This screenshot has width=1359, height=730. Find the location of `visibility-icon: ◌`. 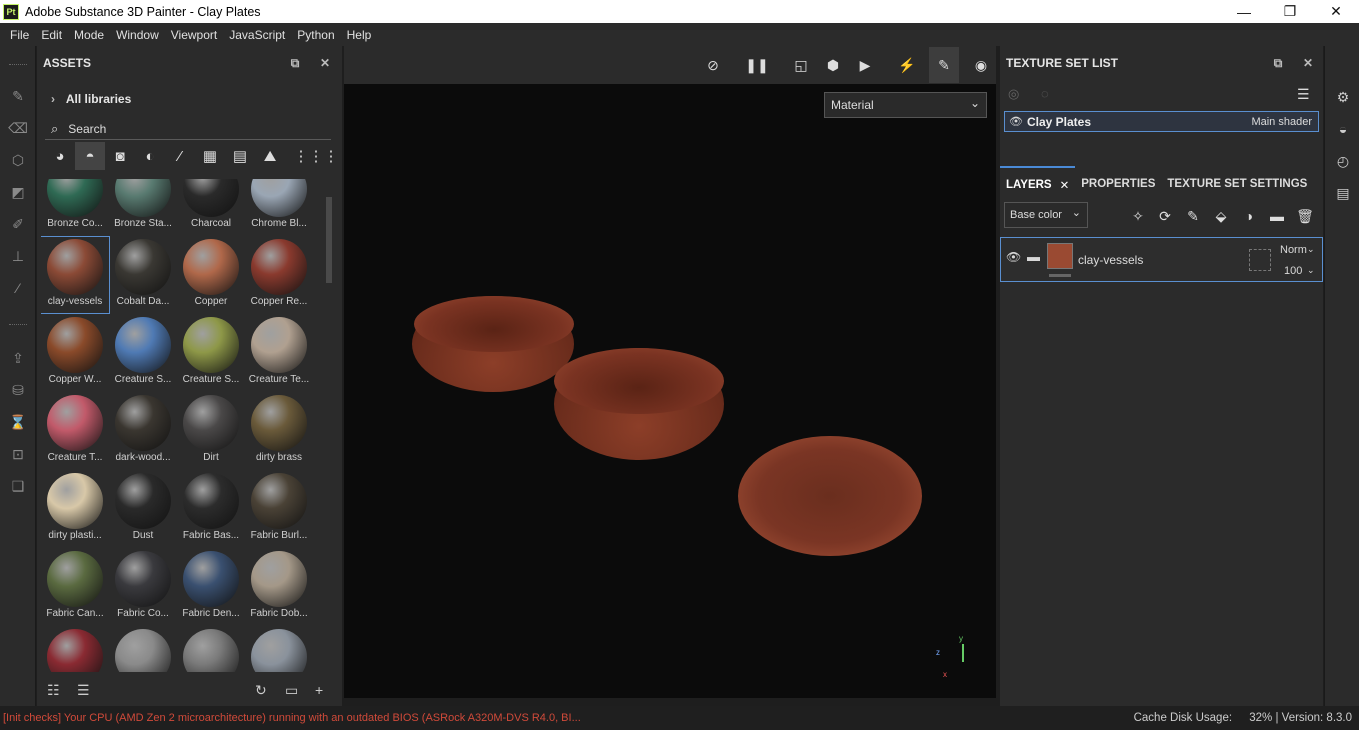

visibility-icon: ◌ is located at coordinates (1045, 93).